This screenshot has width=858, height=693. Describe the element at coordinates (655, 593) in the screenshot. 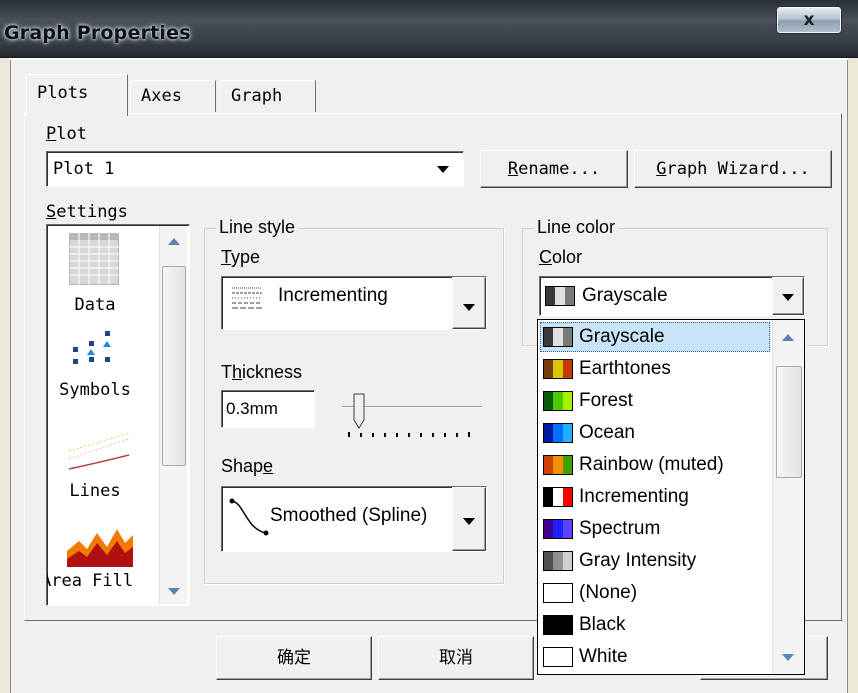

I see `color-option: (None)` at that location.